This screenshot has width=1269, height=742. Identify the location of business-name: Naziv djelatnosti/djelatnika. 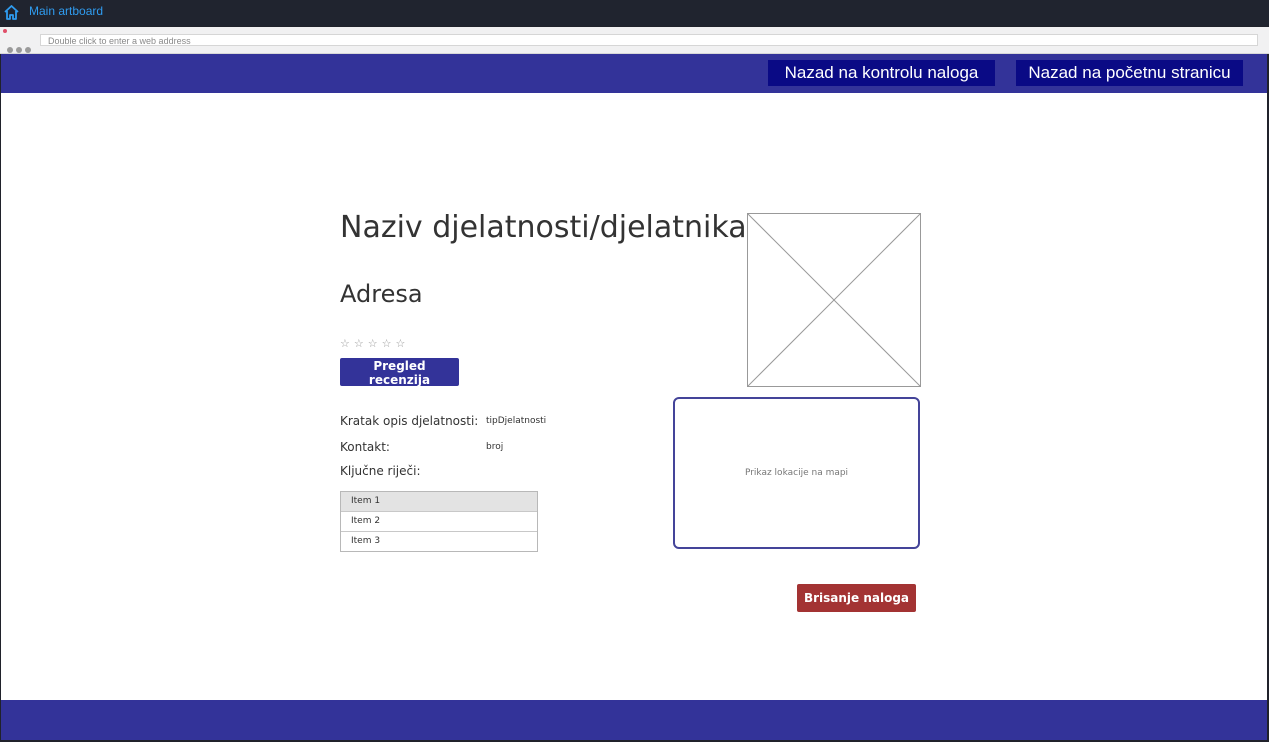
(543, 227).